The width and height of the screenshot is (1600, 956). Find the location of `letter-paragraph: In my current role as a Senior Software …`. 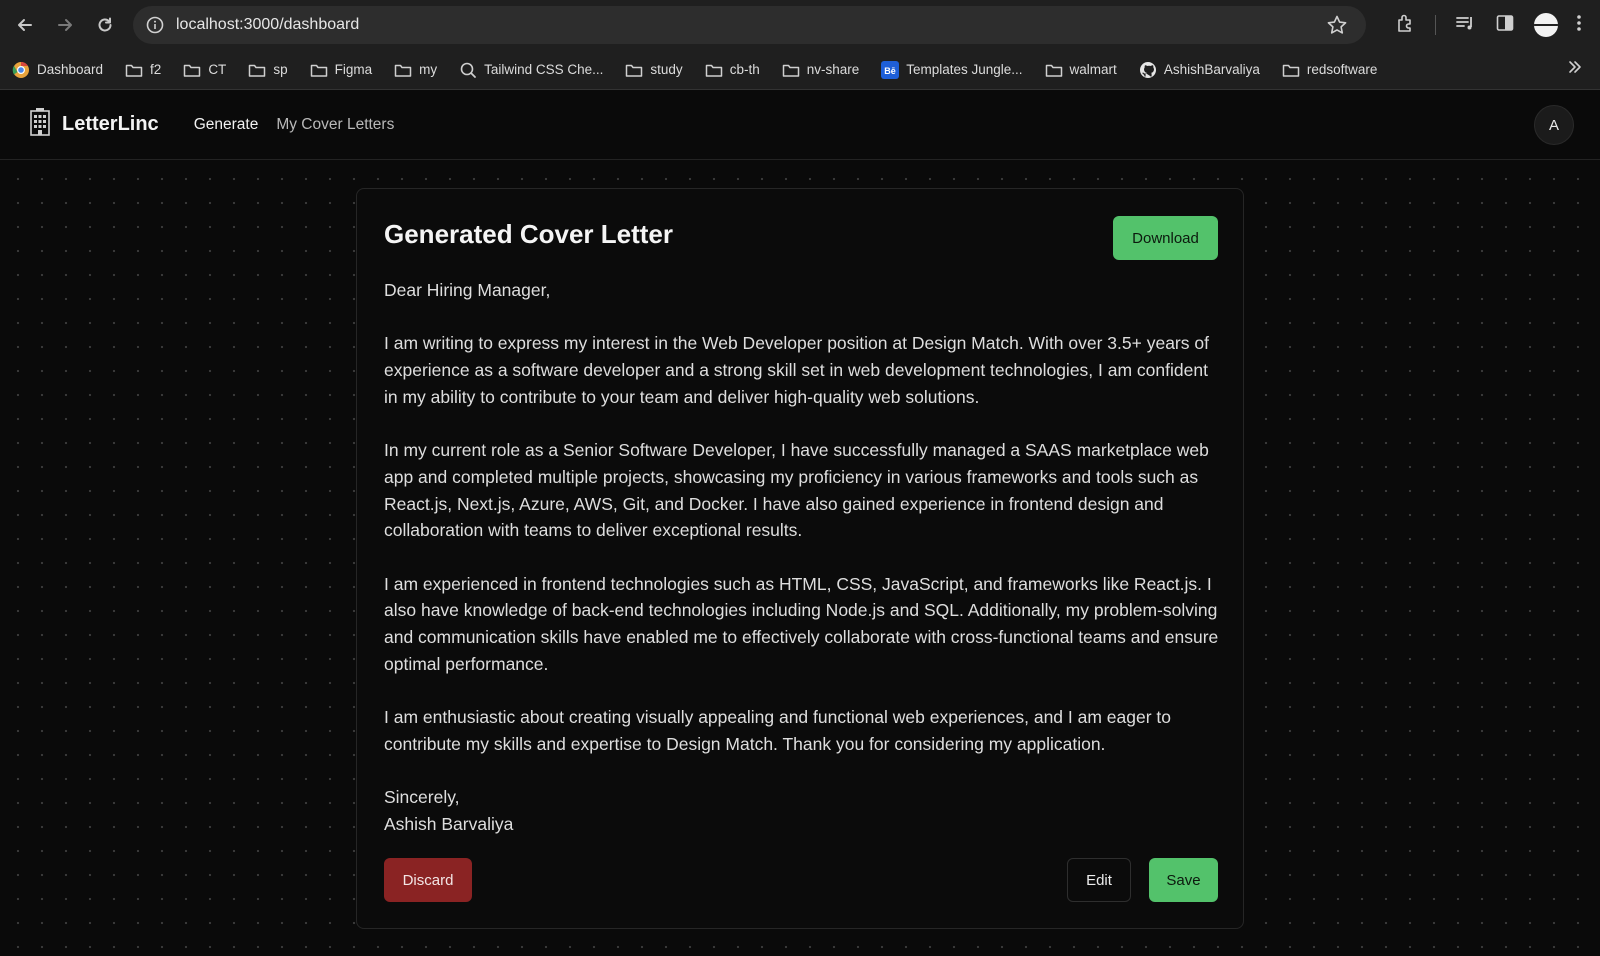

letter-paragraph: In my current role as a Senior Software … is located at coordinates (796, 490).